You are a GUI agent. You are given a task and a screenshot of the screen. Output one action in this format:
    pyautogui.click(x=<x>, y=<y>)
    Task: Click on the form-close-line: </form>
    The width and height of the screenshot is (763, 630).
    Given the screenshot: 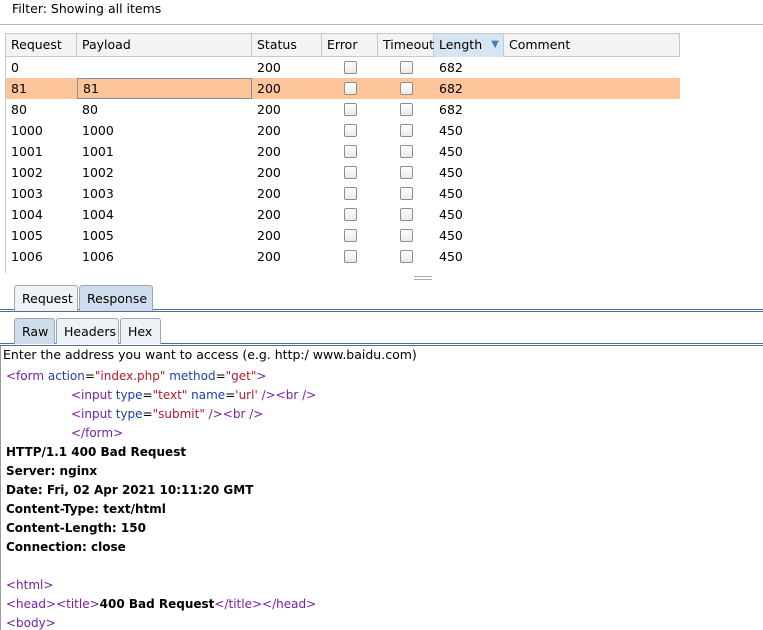 What is the action you would take?
    pyautogui.click(x=97, y=433)
    